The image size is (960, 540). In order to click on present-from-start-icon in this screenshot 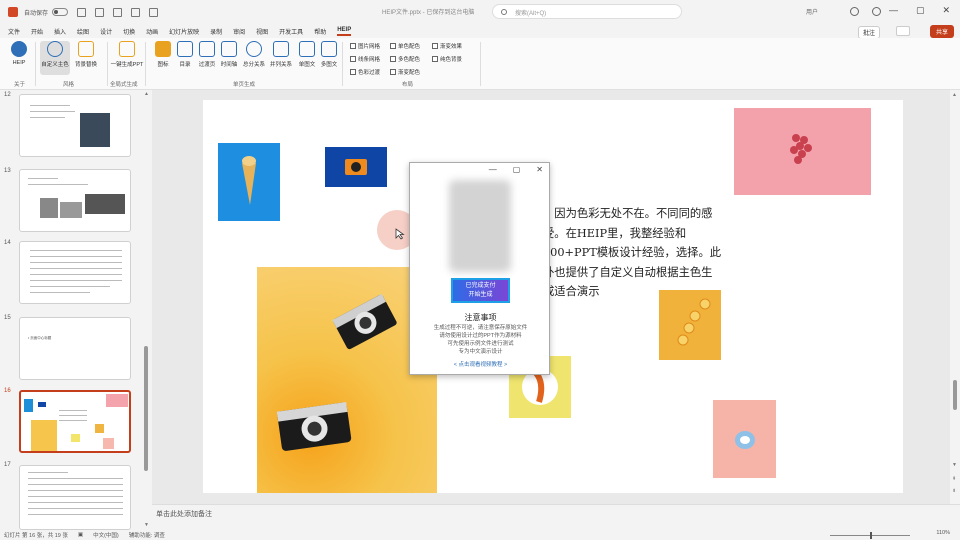, I will do `click(136, 12)`.